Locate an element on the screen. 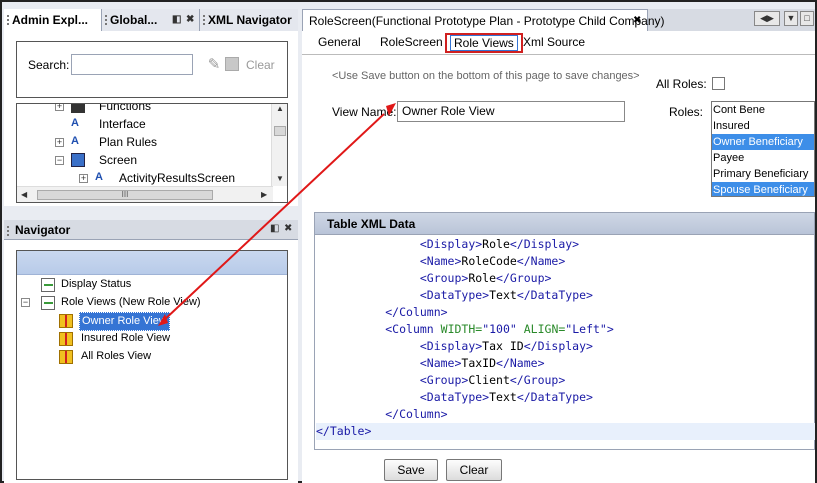 The width and height of the screenshot is (817, 483). editor-subtabs: General RoleScreen Role Views Xml Source is located at coordinates (558, 43).